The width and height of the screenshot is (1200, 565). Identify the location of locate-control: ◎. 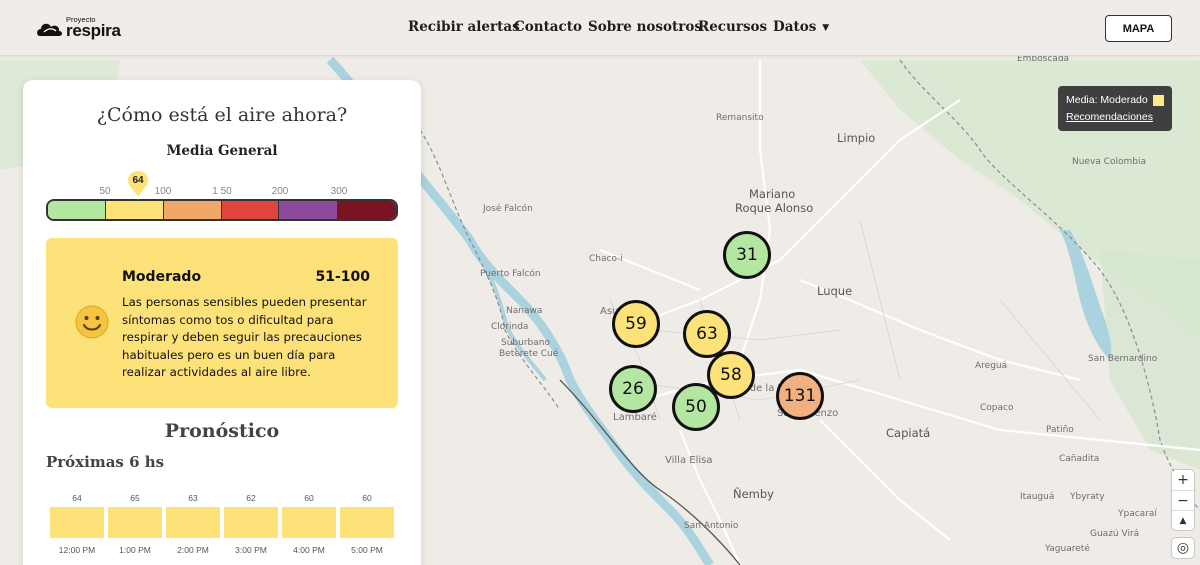
(1183, 548).